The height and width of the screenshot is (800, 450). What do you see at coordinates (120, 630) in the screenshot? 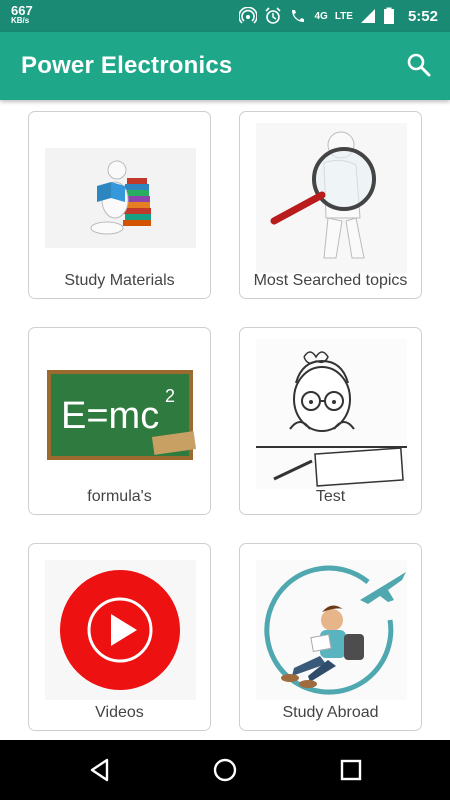
I see `play-button-illustration` at bounding box center [120, 630].